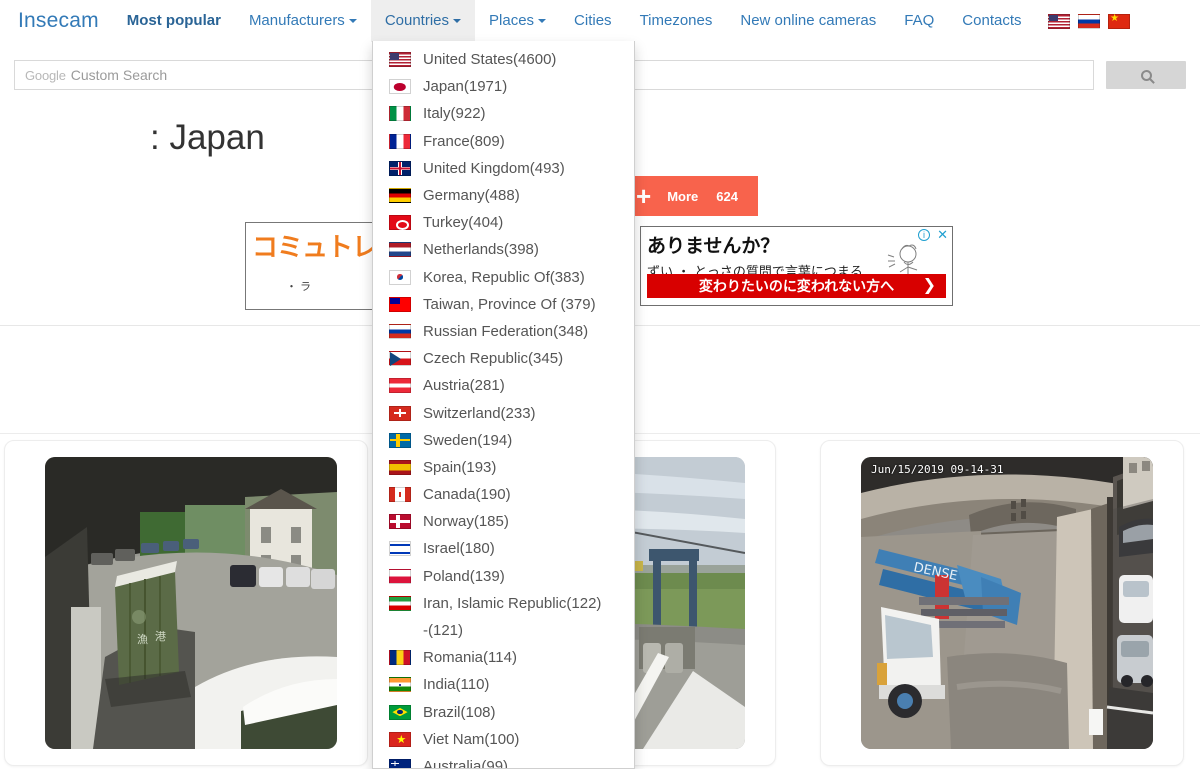 The width and height of the screenshot is (1200, 769). What do you see at coordinates (456, 685) in the screenshot?
I see `dropdown-item-label: India(110)` at bounding box center [456, 685].